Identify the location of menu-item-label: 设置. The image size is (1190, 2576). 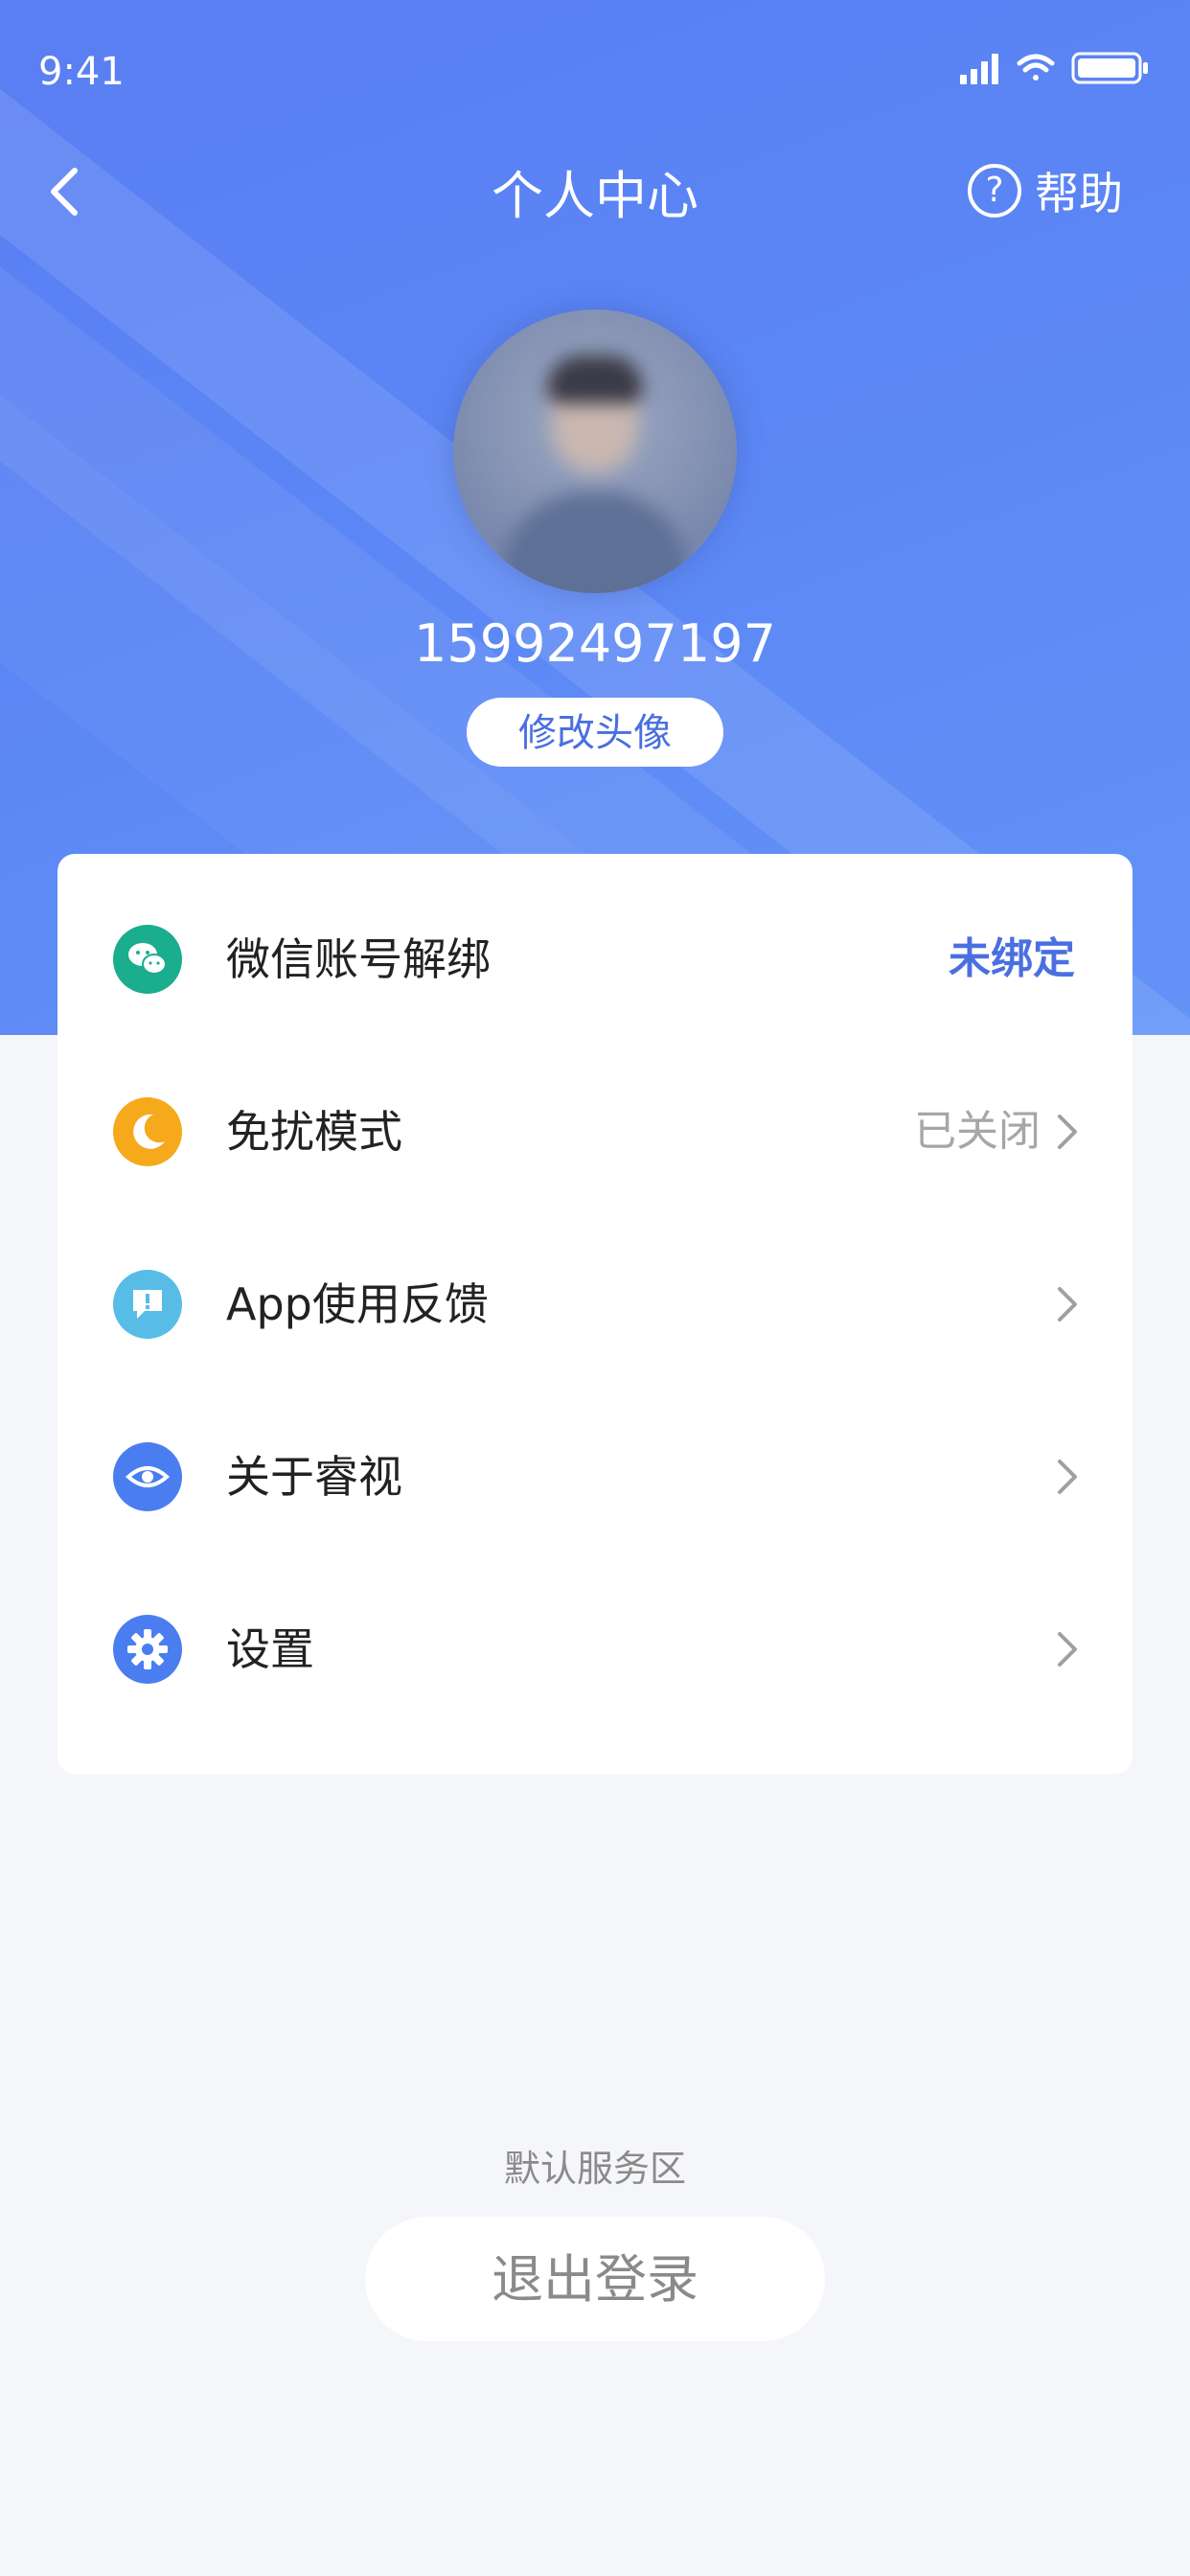
(270, 1649).